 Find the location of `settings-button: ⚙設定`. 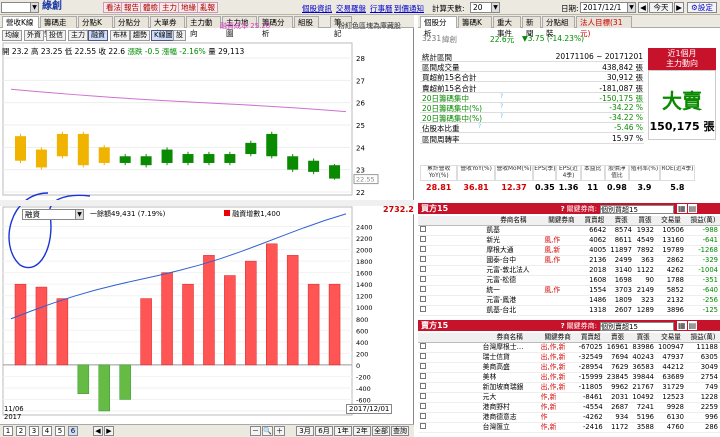

settings-button: ⚙設定 is located at coordinates (702, 7).